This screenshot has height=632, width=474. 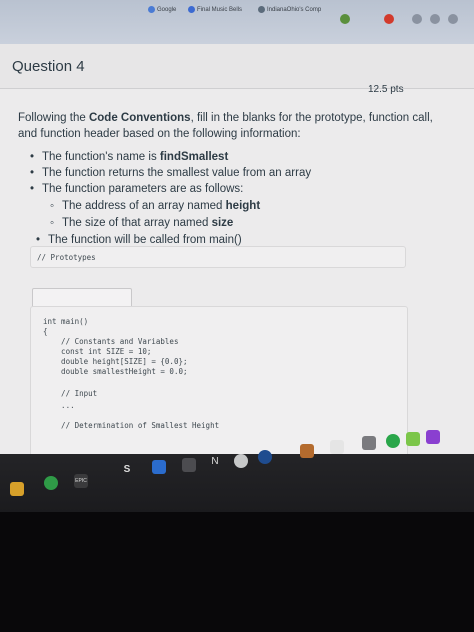 I want to click on list-item: ◦ The size of that array named size, so click(x=142, y=223).